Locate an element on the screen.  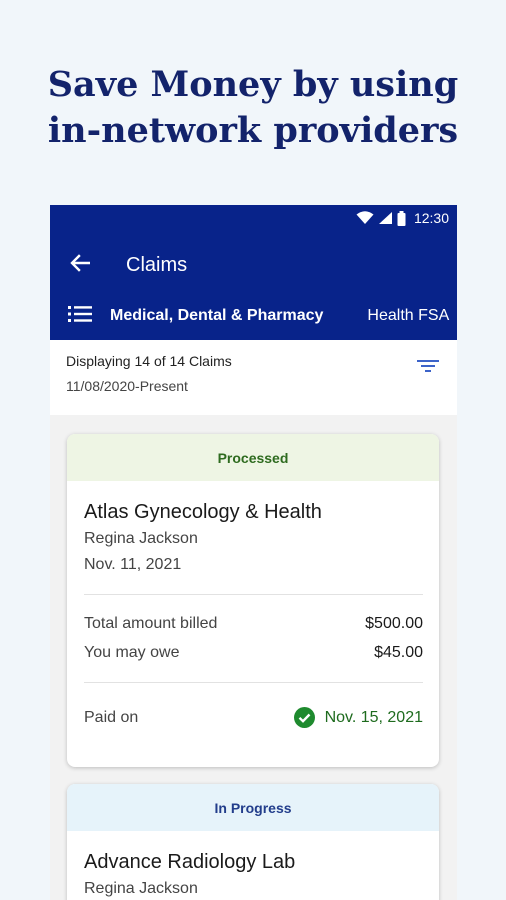
filter-icon is located at coordinates (428, 368).